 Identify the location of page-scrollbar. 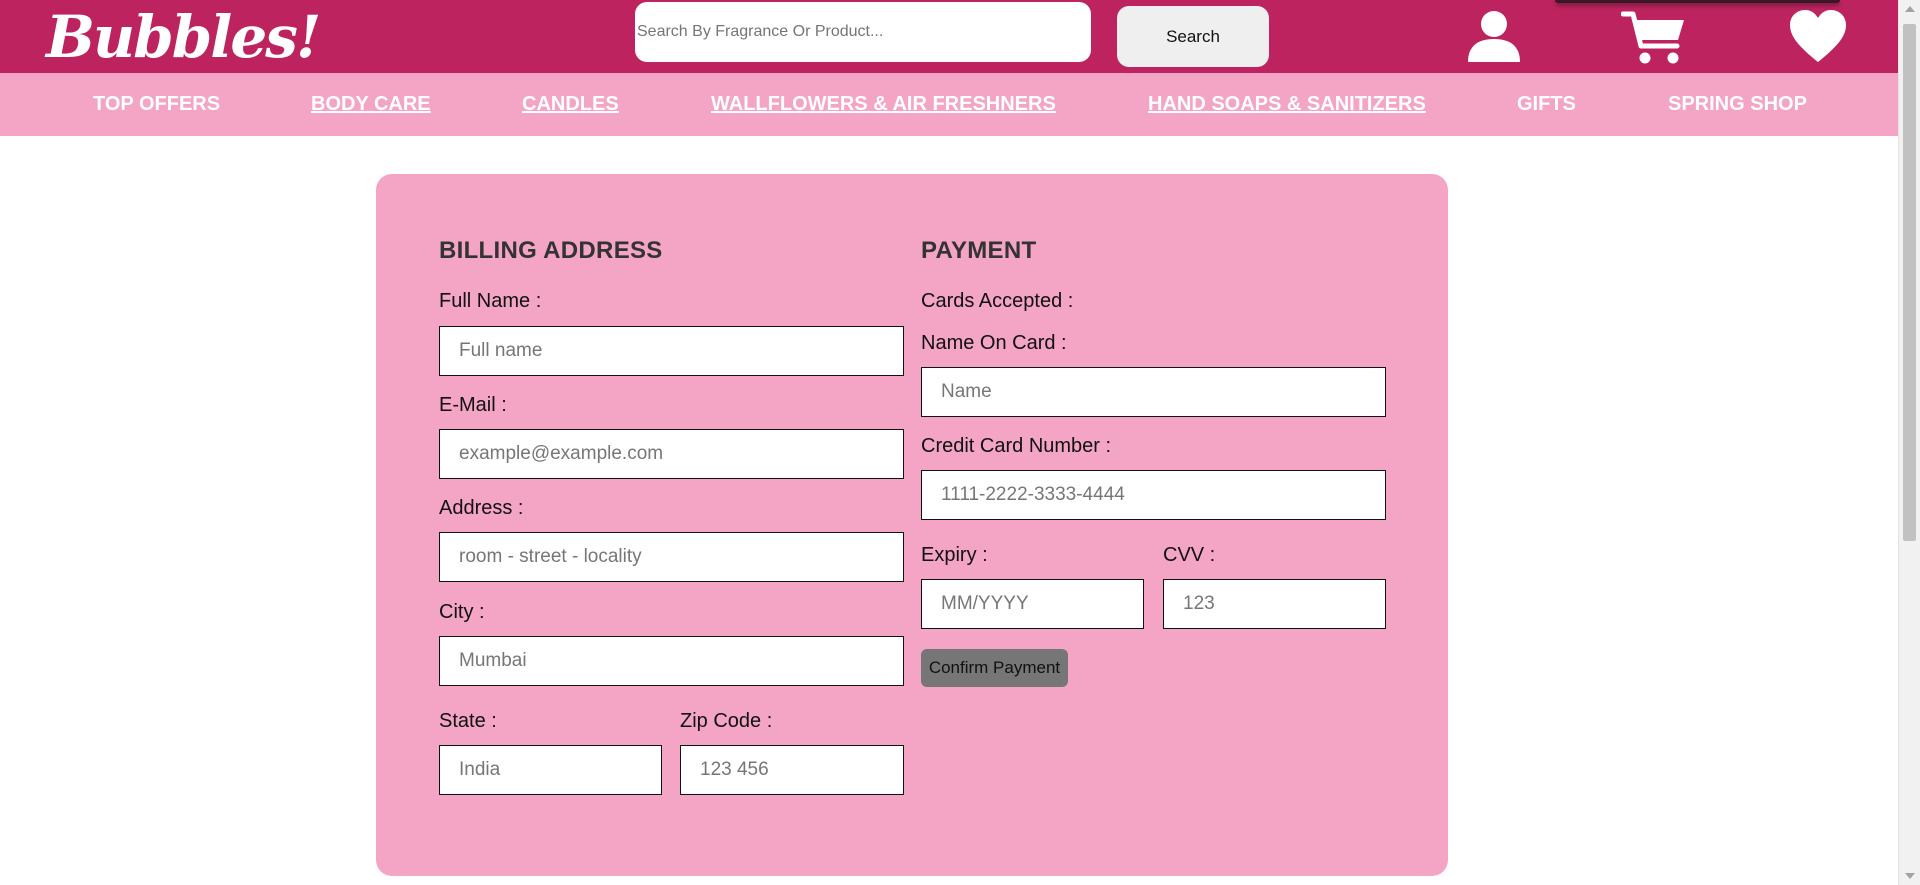
(1909, 442).